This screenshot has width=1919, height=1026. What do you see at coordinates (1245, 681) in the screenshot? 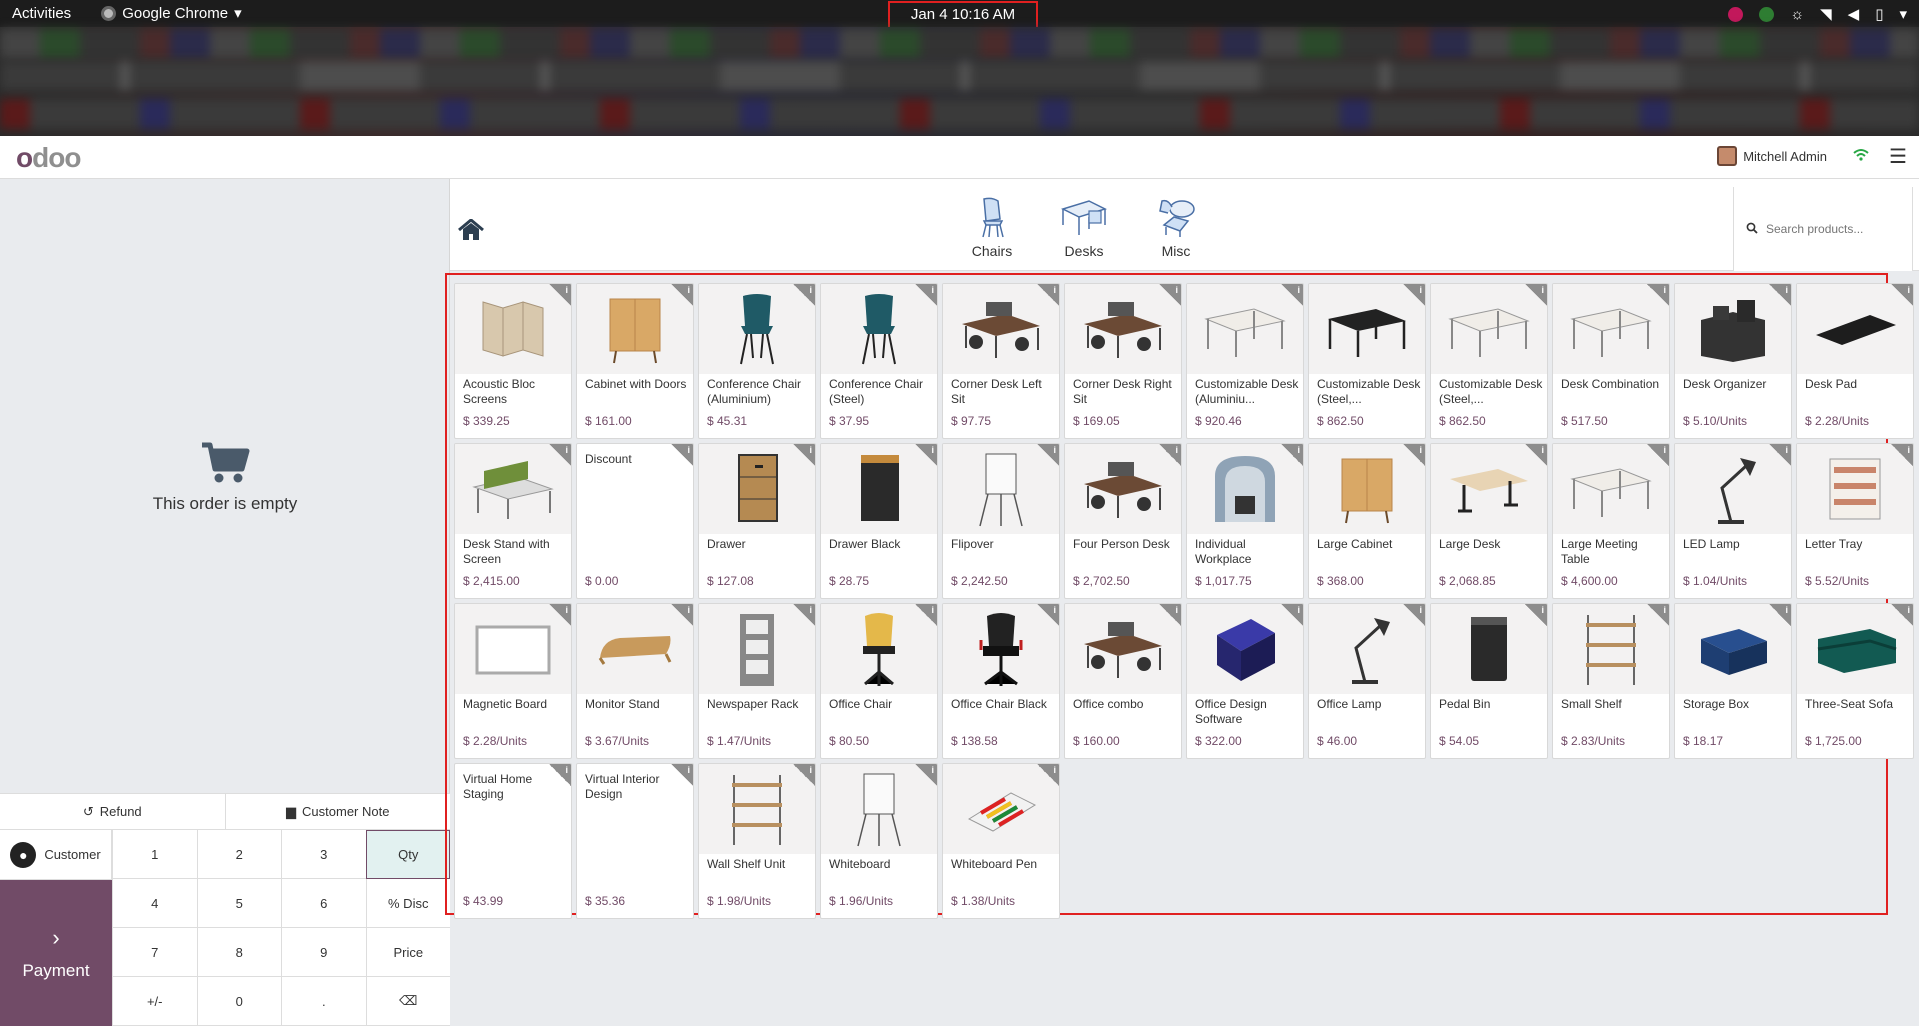
I see `product-card: i Office Design Software $ 322.00` at bounding box center [1245, 681].